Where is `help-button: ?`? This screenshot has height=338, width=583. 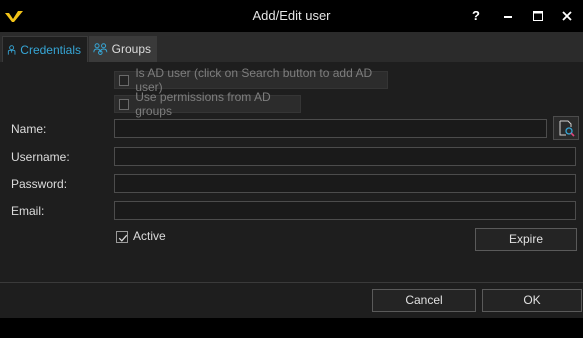
help-button: ? is located at coordinates (476, 16).